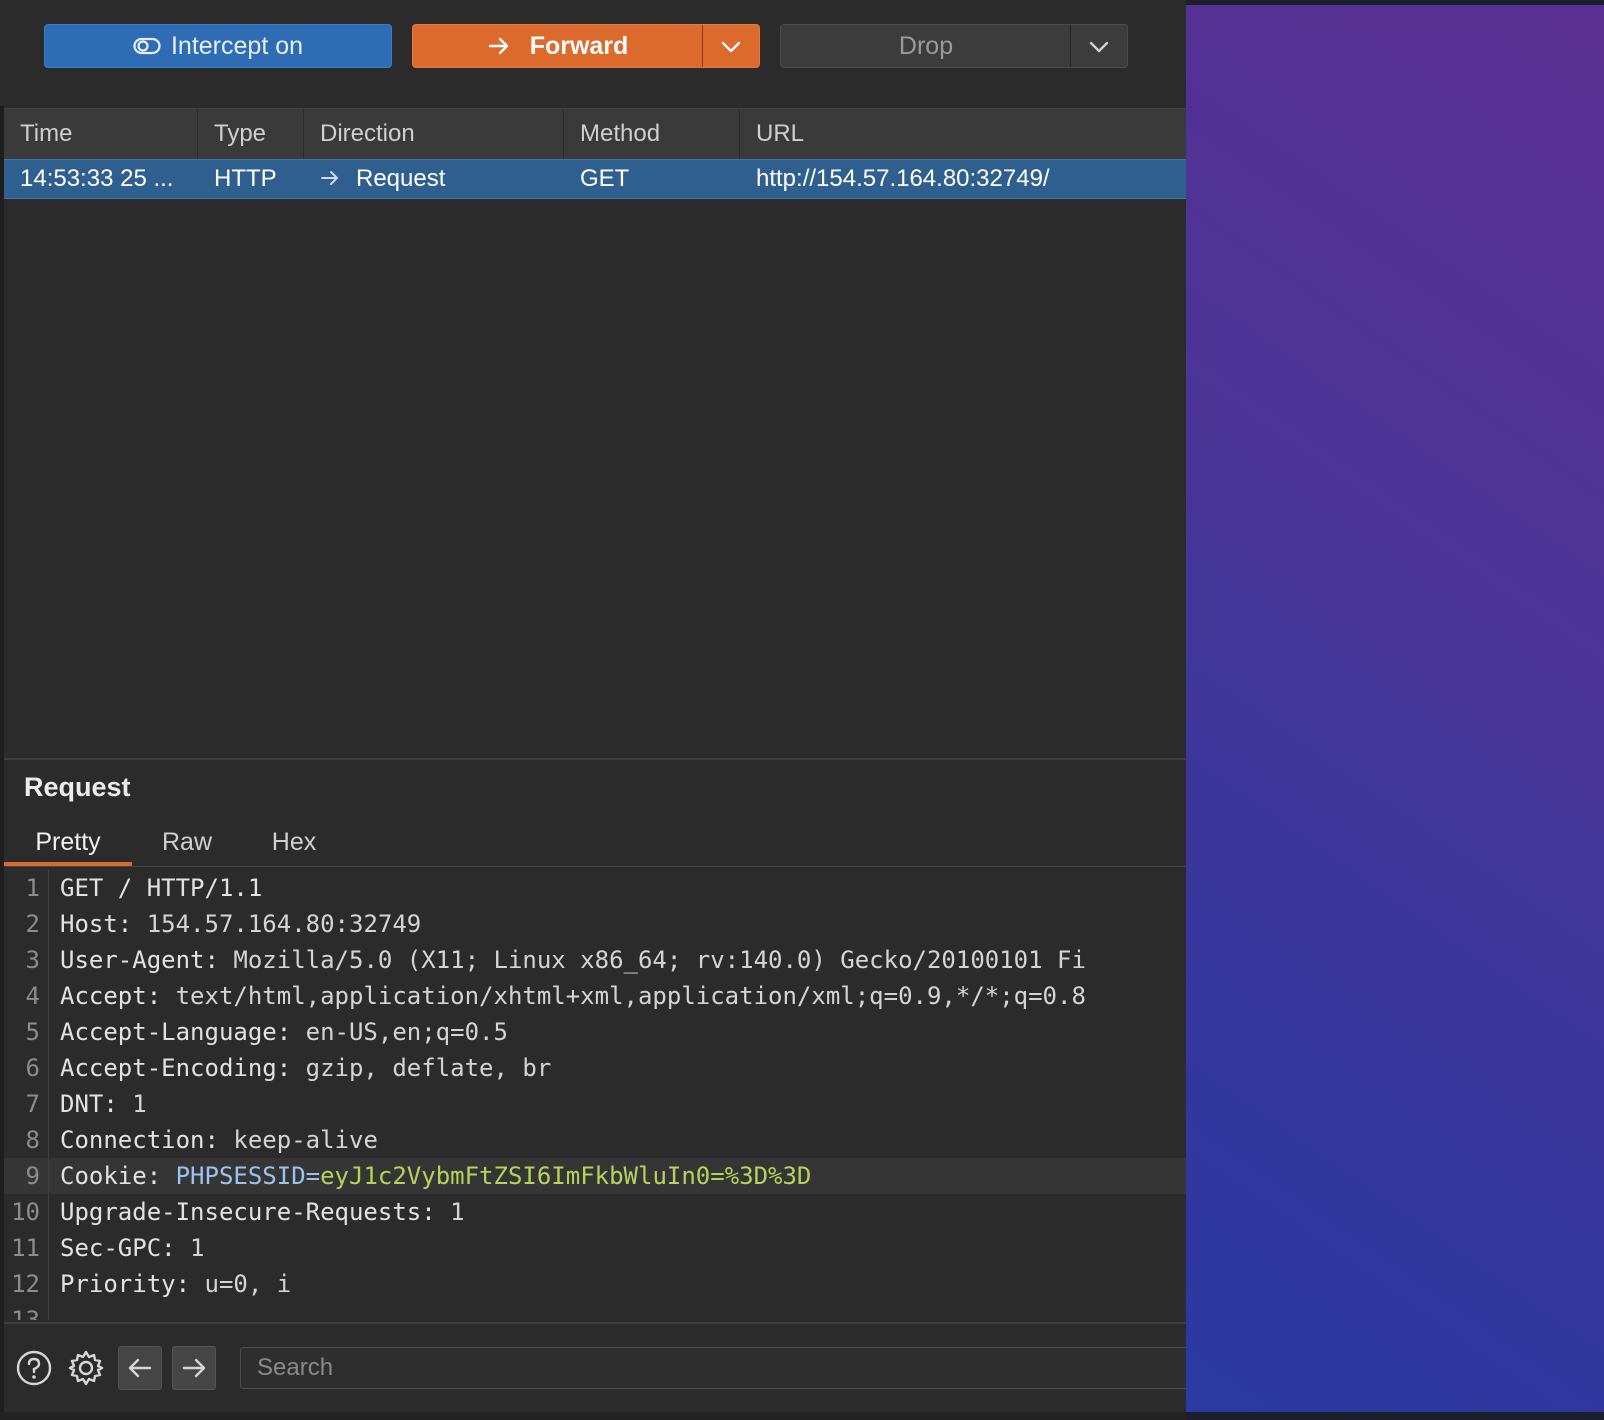 This screenshot has height=1420, width=1604. What do you see at coordinates (86, 1368) in the screenshot?
I see `gear-icon` at bounding box center [86, 1368].